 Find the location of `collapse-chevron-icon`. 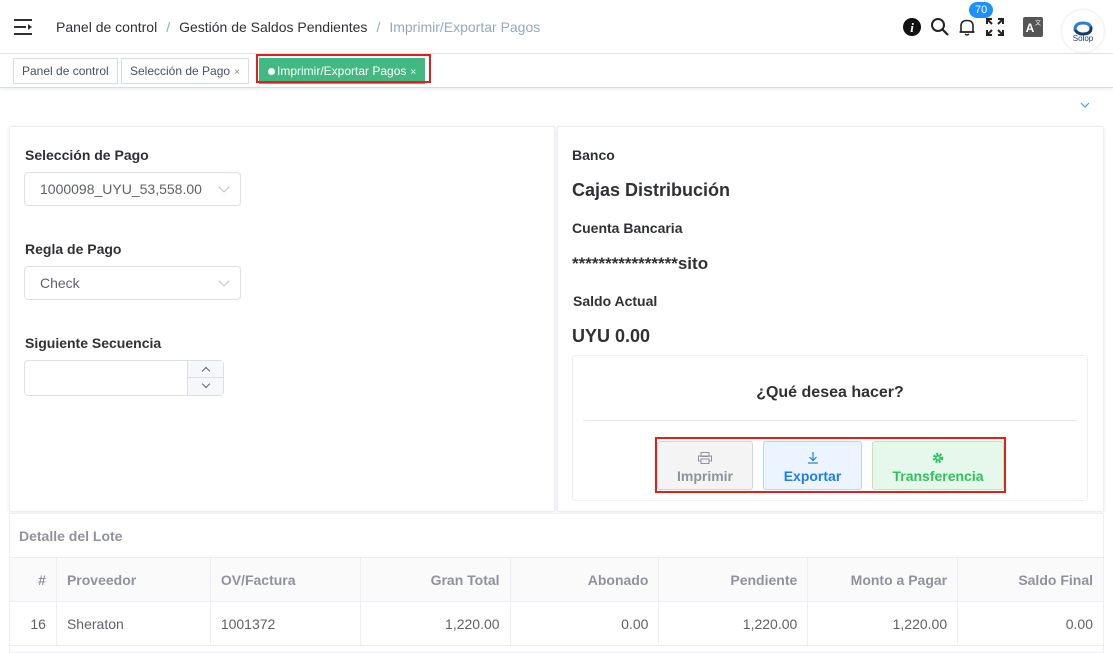

collapse-chevron-icon is located at coordinates (1085, 105).